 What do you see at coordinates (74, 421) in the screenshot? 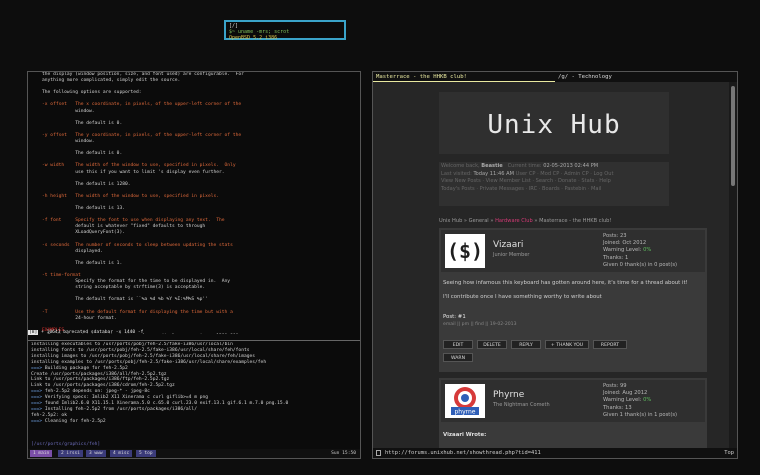
I see `log-text: Cleaning for feh-2.5p2` at bounding box center [74, 421].